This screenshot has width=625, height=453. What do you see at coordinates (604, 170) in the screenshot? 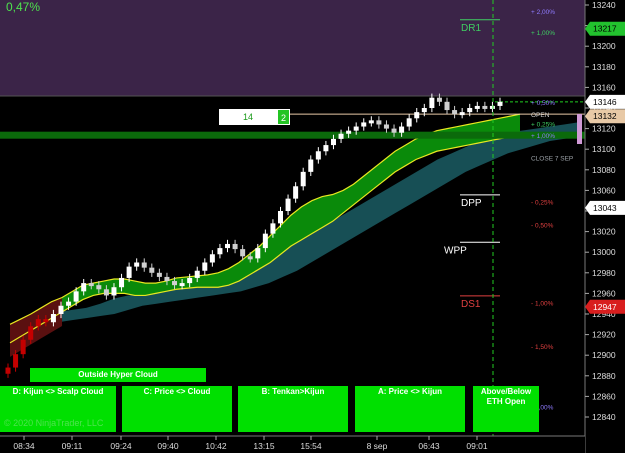
I see `y-tick-label: 13080` at bounding box center [604, 170].